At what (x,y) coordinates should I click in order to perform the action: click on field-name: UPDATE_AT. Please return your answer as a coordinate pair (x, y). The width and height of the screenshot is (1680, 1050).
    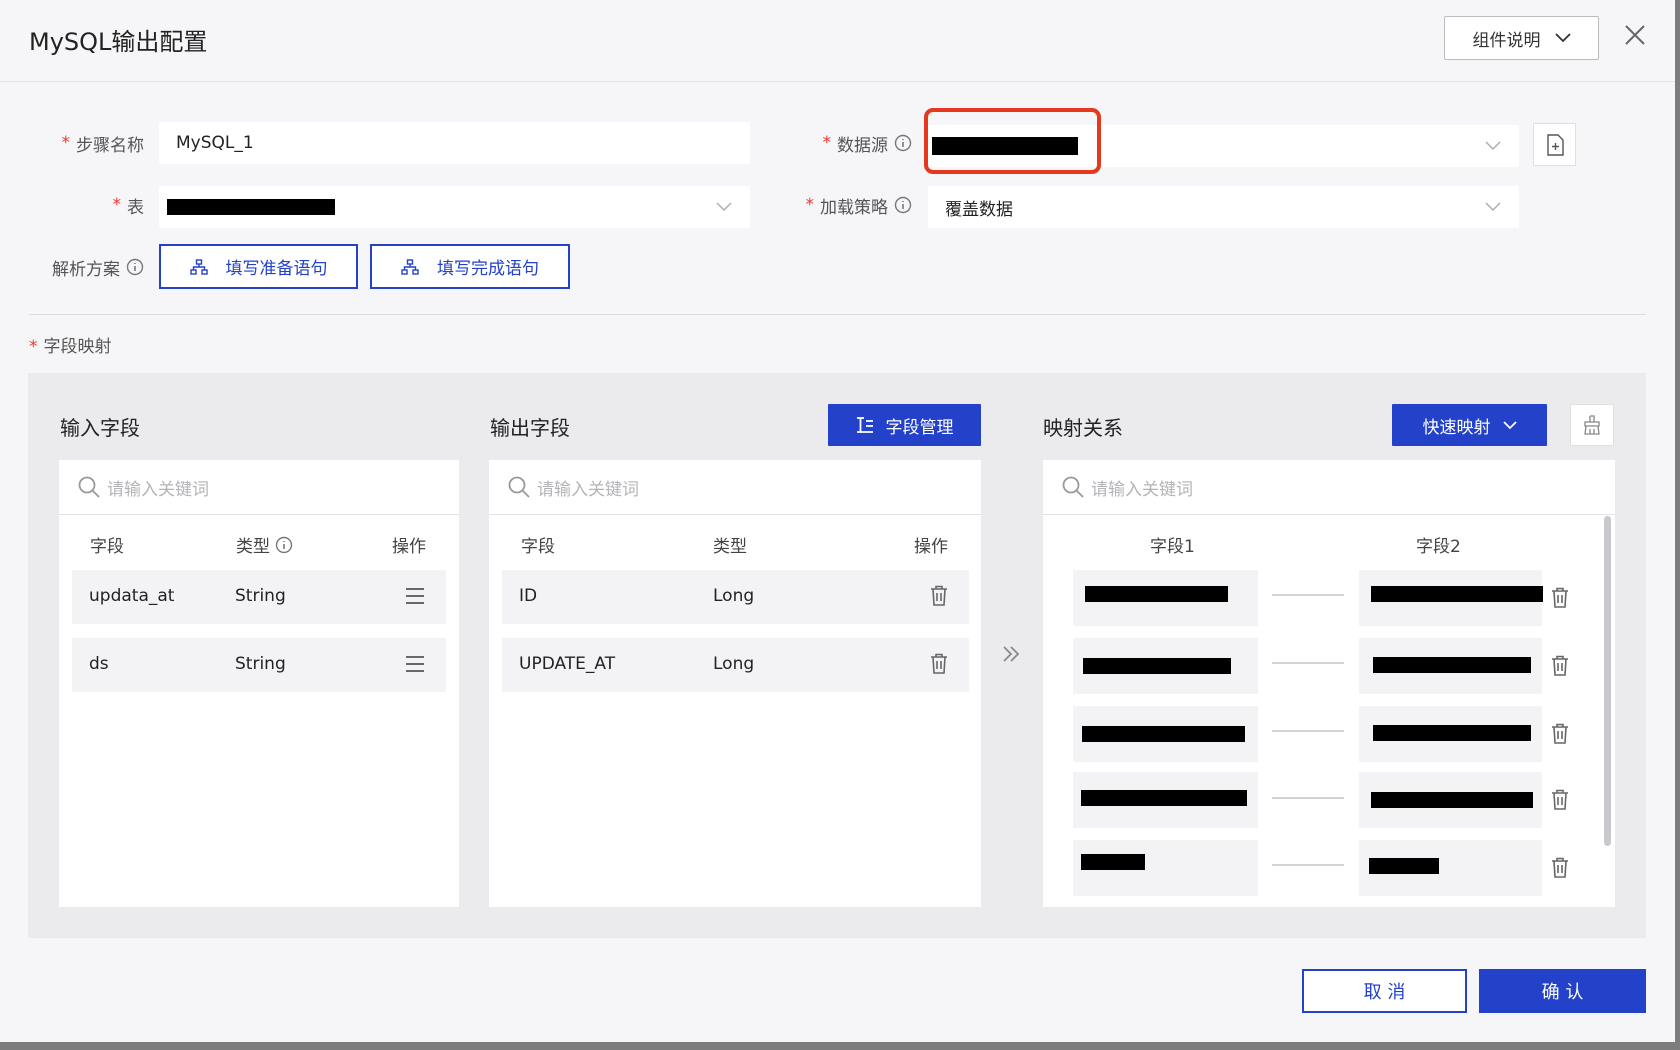
    Looking at the image, I should click on (567, 664).